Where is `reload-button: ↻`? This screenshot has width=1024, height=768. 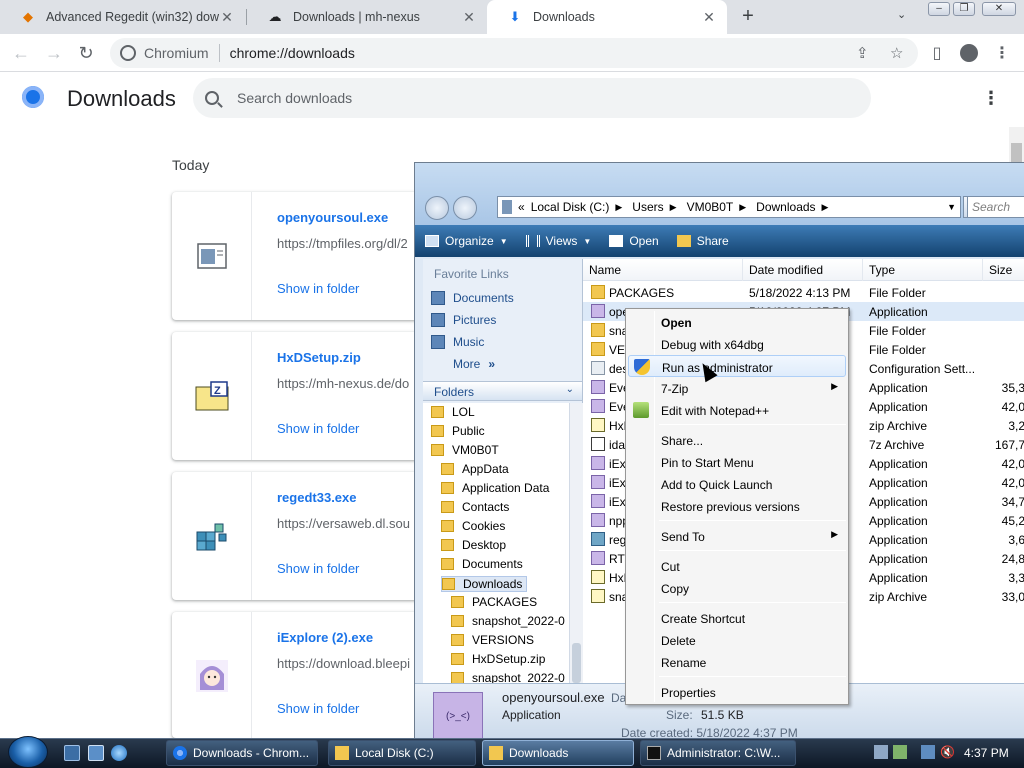
reload-button: ↻ is located at coordinates (86, 53).